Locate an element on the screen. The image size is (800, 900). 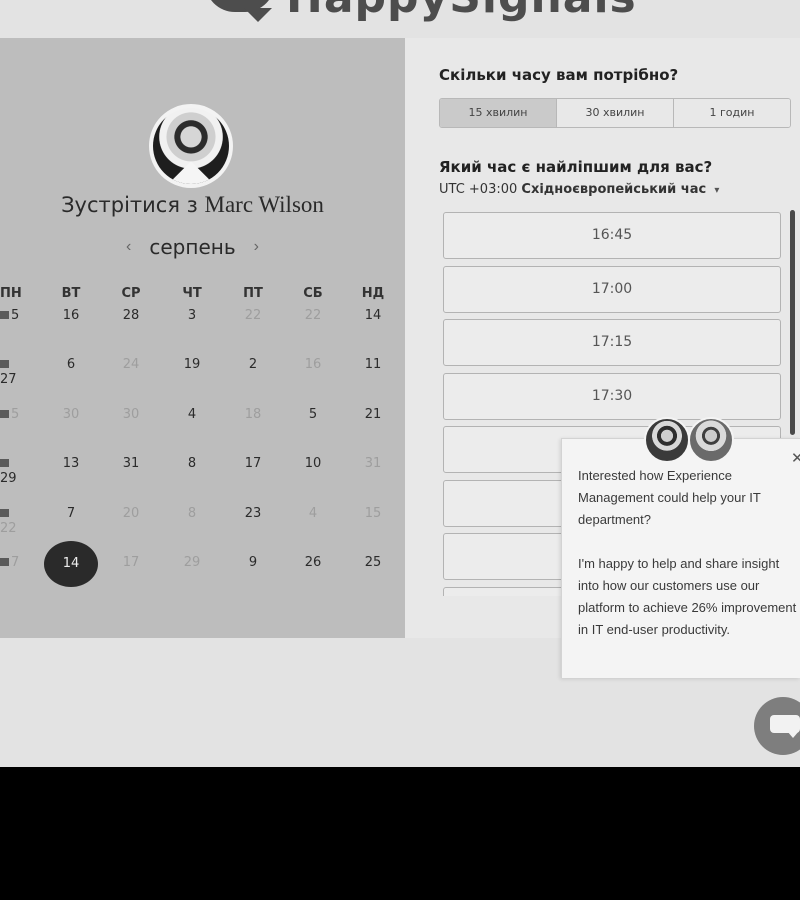
calendar-day-selected: 14 is located at coordinates (71, 564).